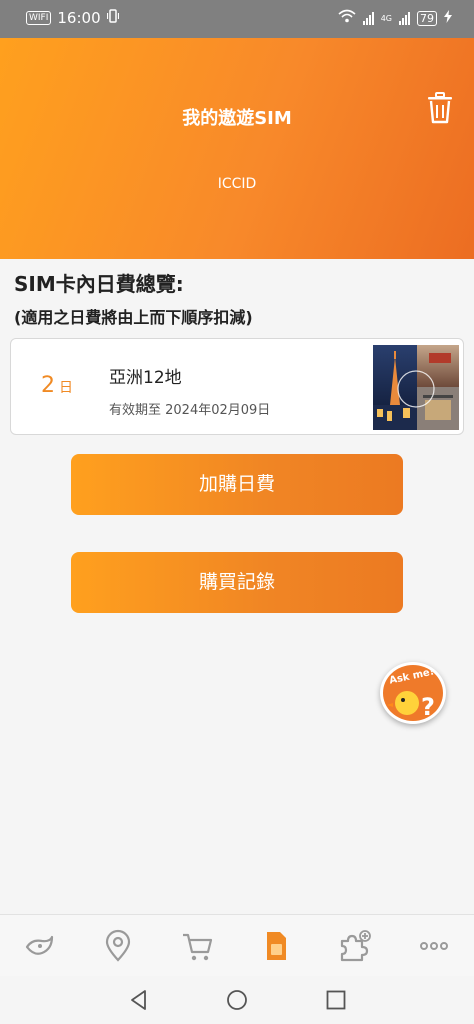  Describe the element at coordinates (440, 108) in the screenshot. I see `trash-icon` at that location.